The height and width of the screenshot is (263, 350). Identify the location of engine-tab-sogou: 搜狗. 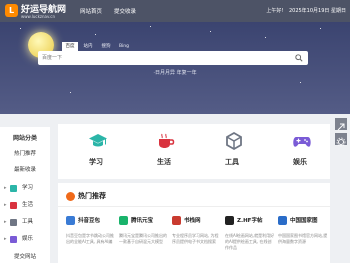
(106, 46).